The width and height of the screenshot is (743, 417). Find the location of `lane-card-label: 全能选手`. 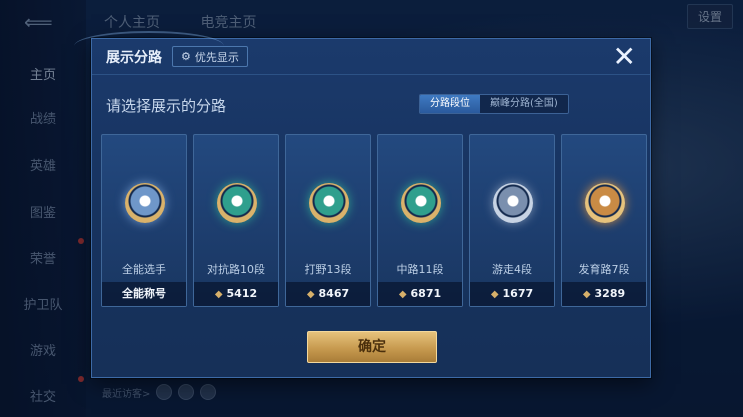

lane-card-label: 全能选手 is located at coordinates (144, 269).